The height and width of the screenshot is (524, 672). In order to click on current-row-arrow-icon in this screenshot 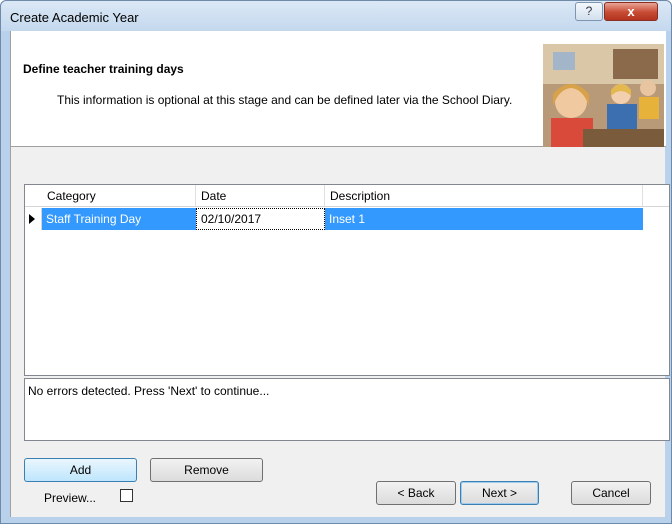, I will do `click(32, 219)`.